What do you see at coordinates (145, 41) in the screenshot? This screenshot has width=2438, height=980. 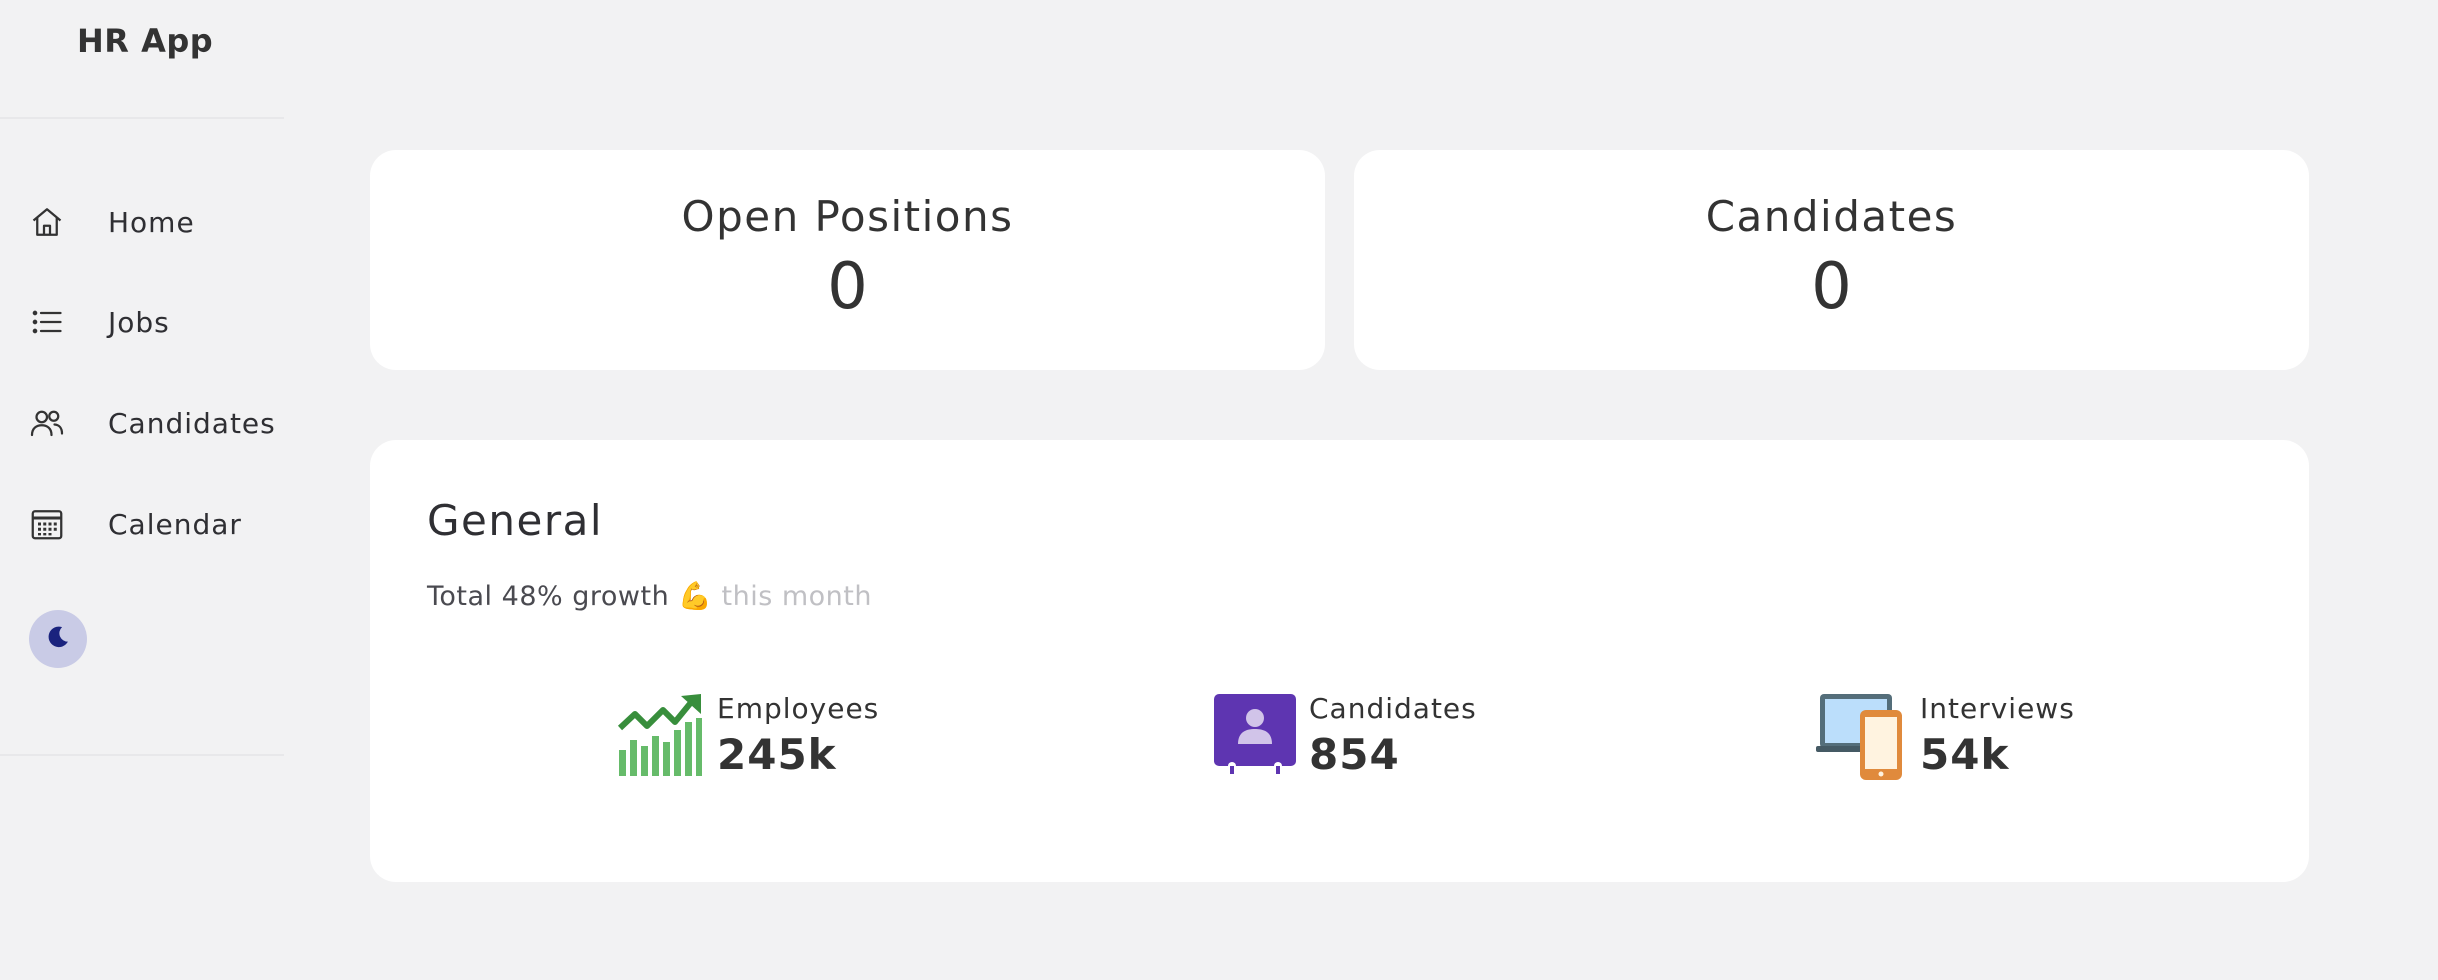 I see `app-title: HR App` at bounding box center [145, 41].